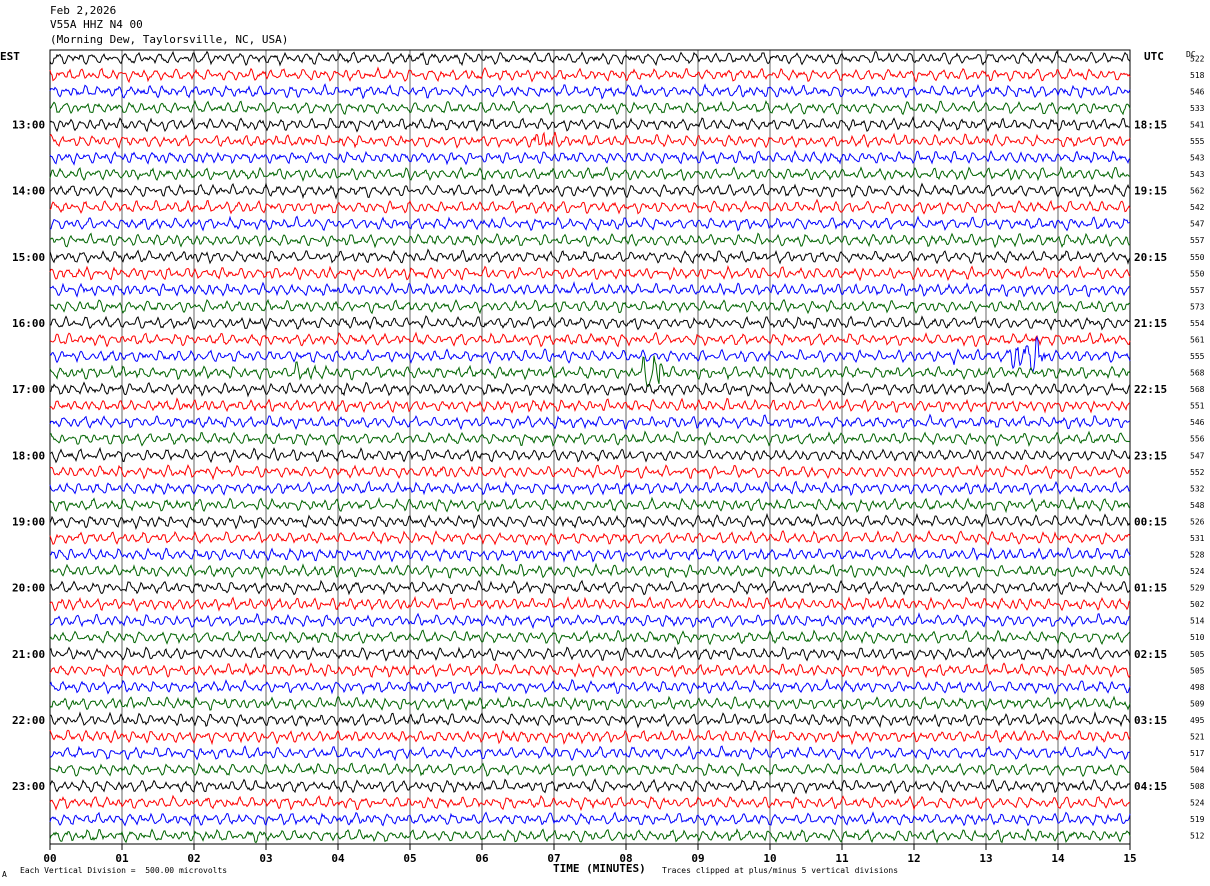  I want to click on x-axis-label: TIME (MINUTES), so click(599, 868).